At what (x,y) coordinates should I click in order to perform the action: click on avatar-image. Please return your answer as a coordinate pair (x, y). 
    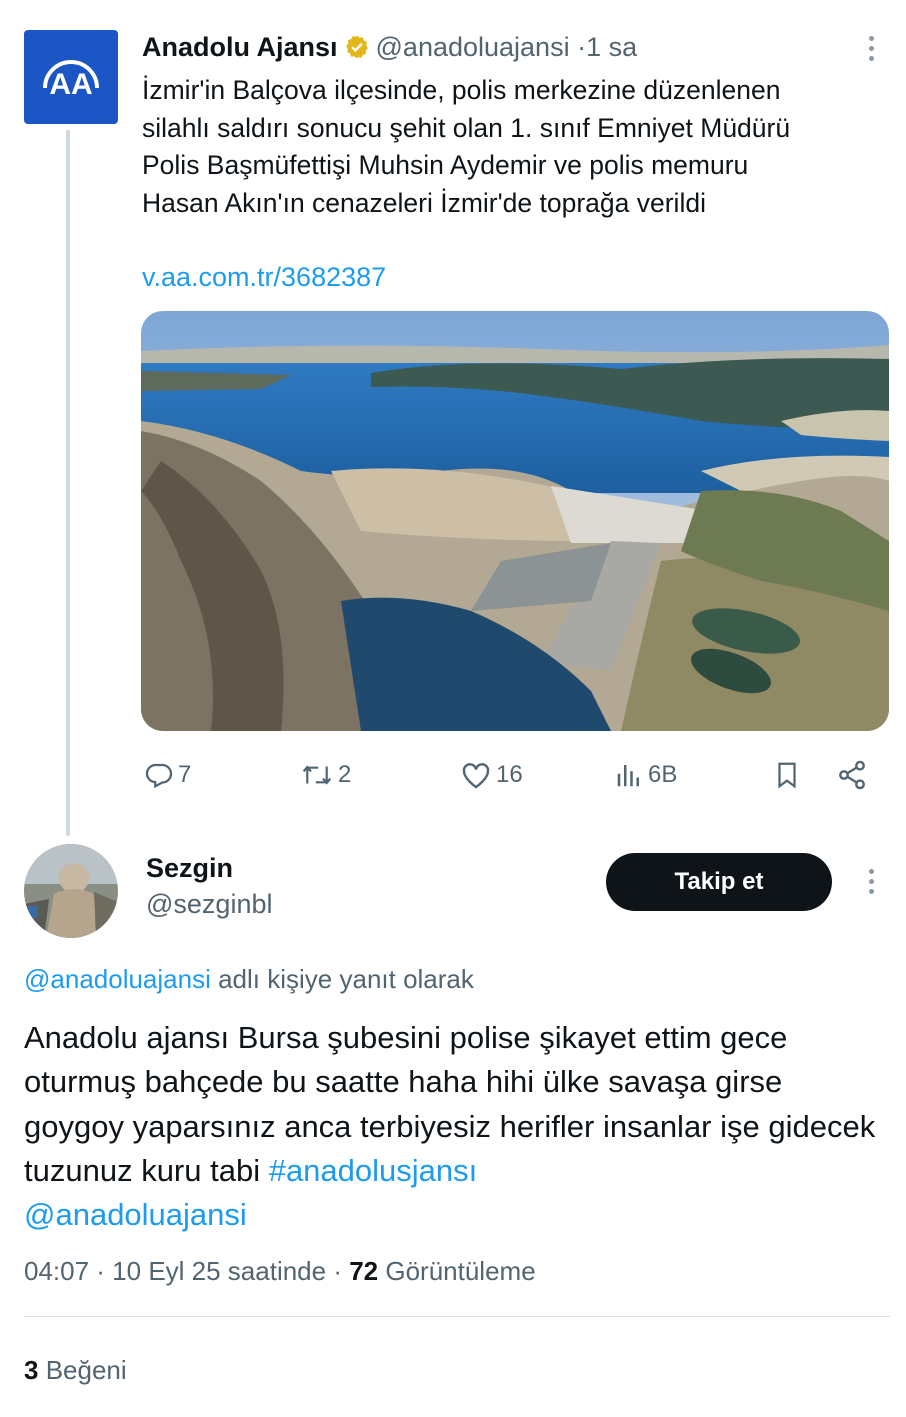
    Looking at the image, I should click on (71, 891).